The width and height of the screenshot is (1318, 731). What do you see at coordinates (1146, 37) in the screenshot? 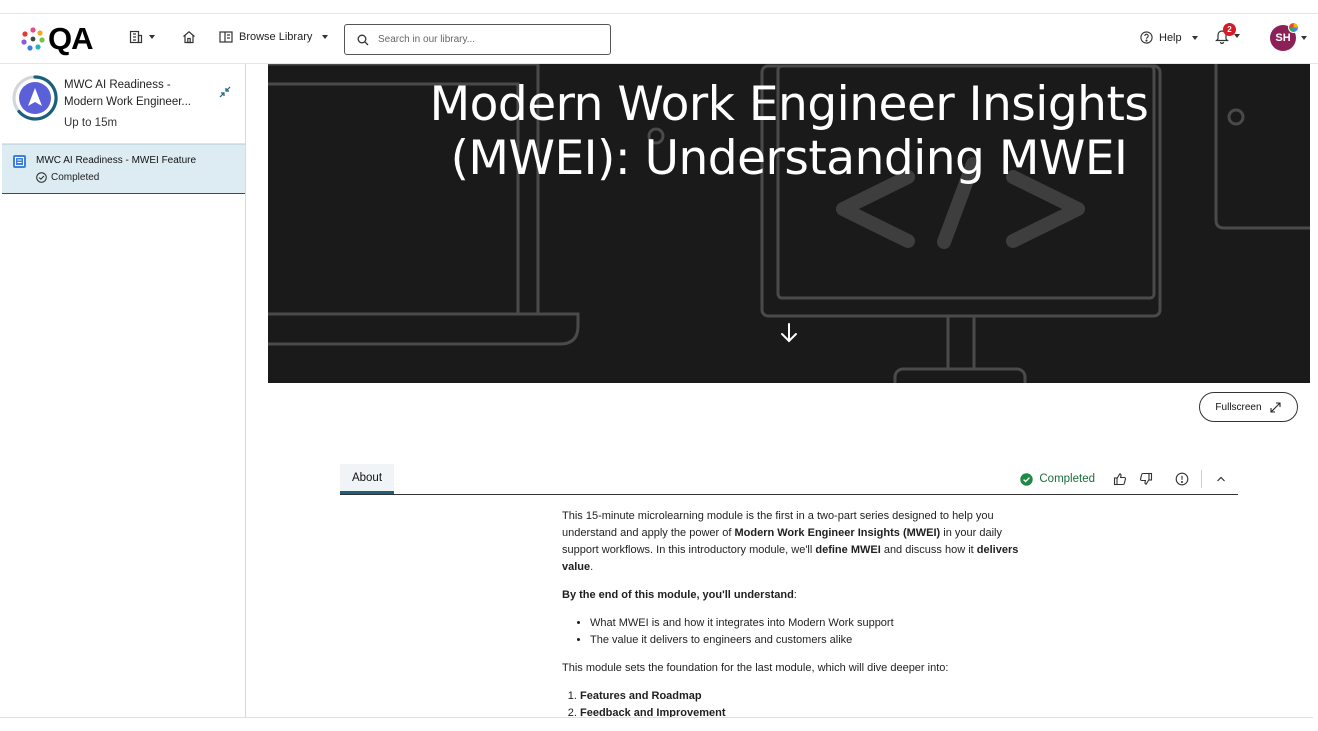
I see `help-icon` at bounding box center [1146, 37].